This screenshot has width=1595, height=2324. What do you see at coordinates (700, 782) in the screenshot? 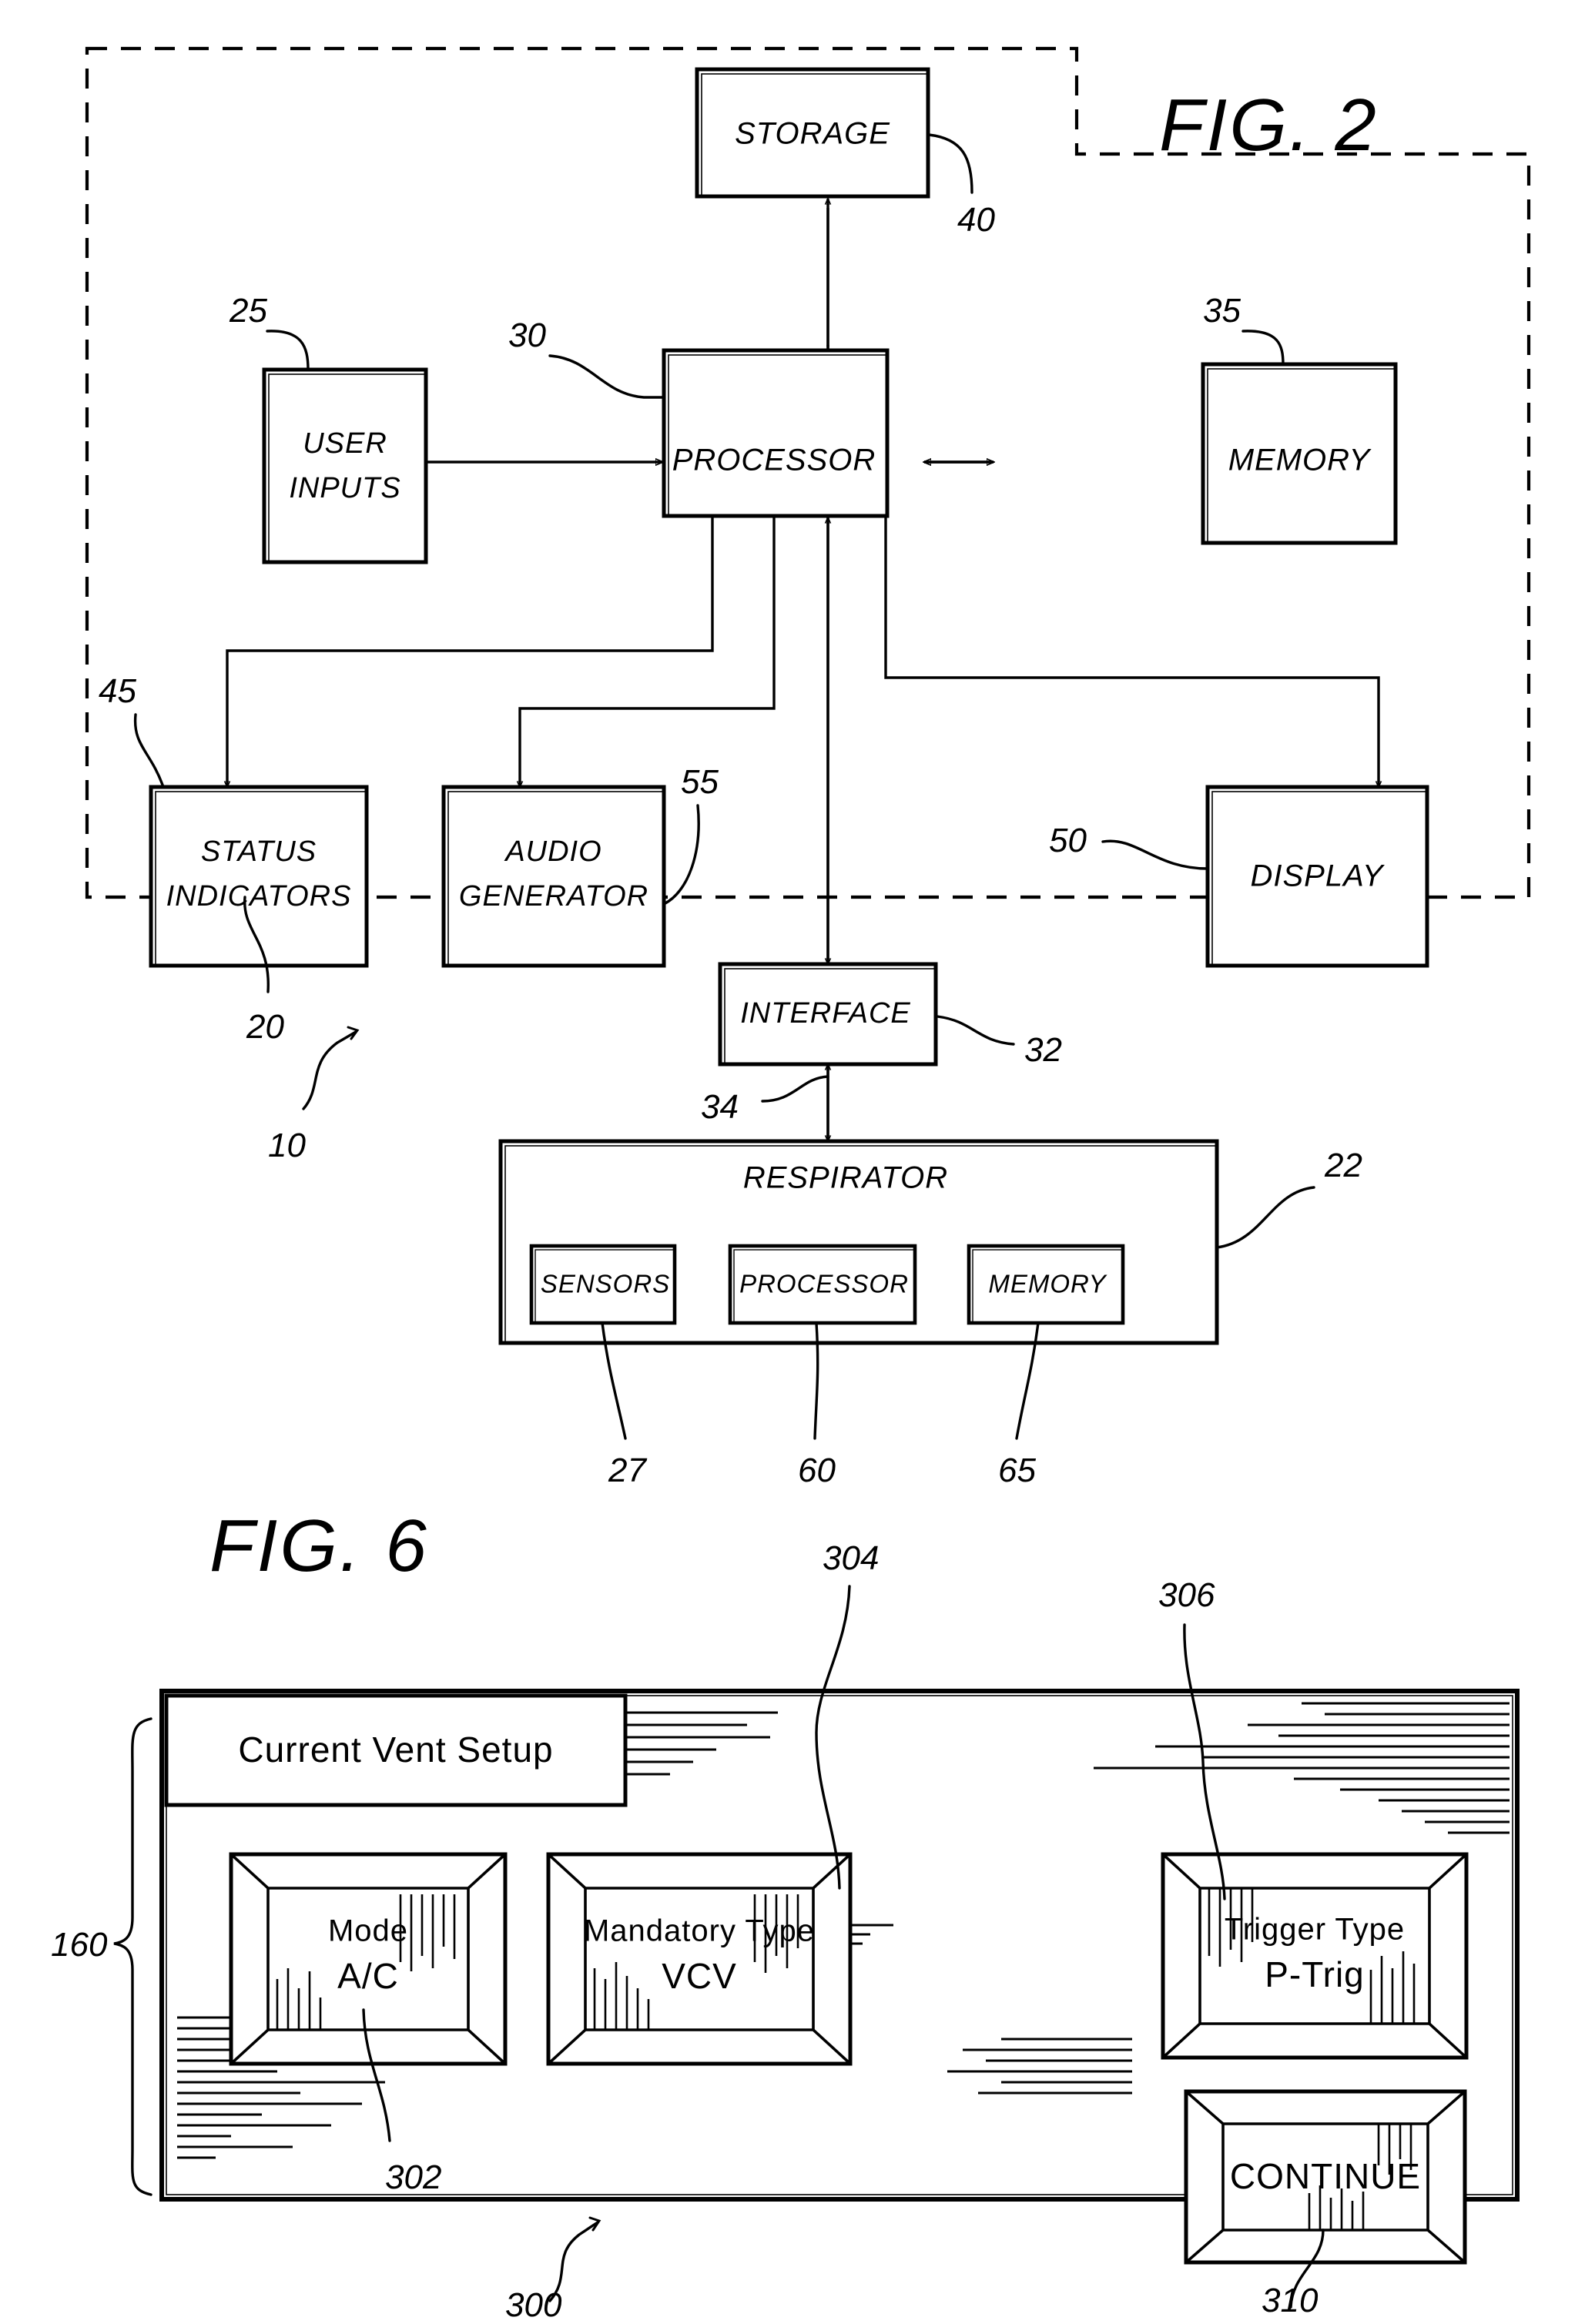
I see `ref-55: 55` at bounding box center [700, 782].